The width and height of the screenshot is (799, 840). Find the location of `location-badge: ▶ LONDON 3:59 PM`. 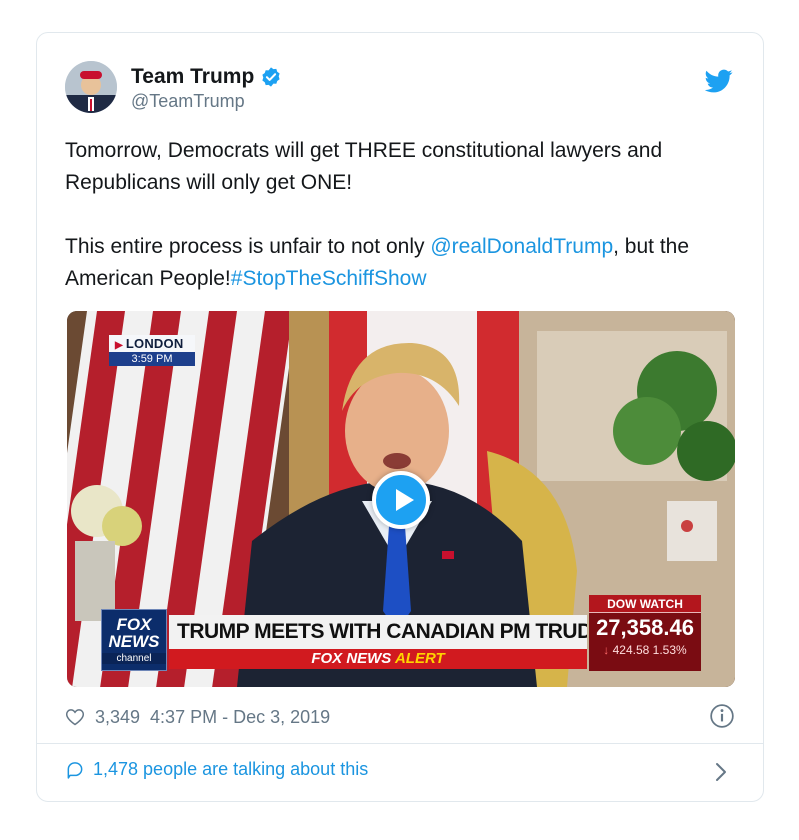

location-badge: ▶ LONDON 3:59 PM is located at coordinates (152, 350).